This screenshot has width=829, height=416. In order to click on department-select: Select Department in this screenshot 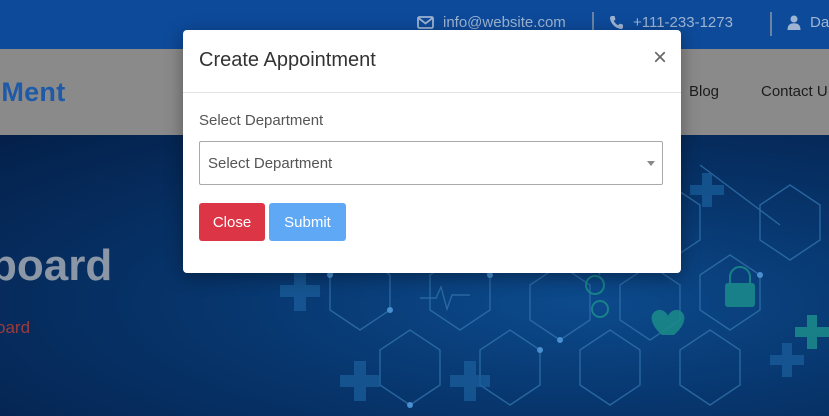, I will do `click(431, 163)`.